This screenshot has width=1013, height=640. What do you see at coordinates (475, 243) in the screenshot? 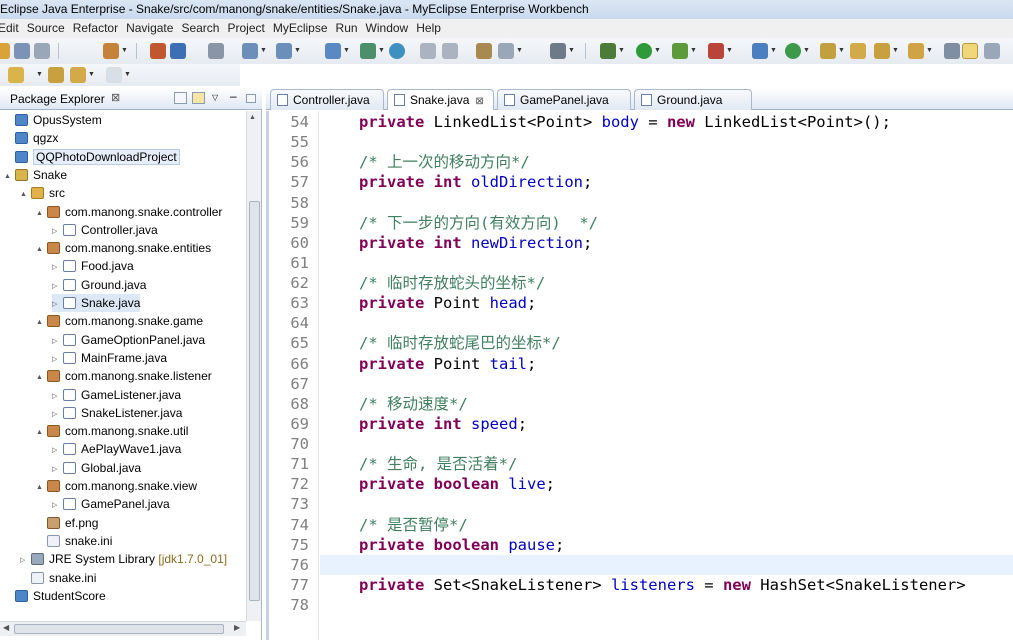
I see `code-line: private int newDirection;` at bounding box center [475, 243].